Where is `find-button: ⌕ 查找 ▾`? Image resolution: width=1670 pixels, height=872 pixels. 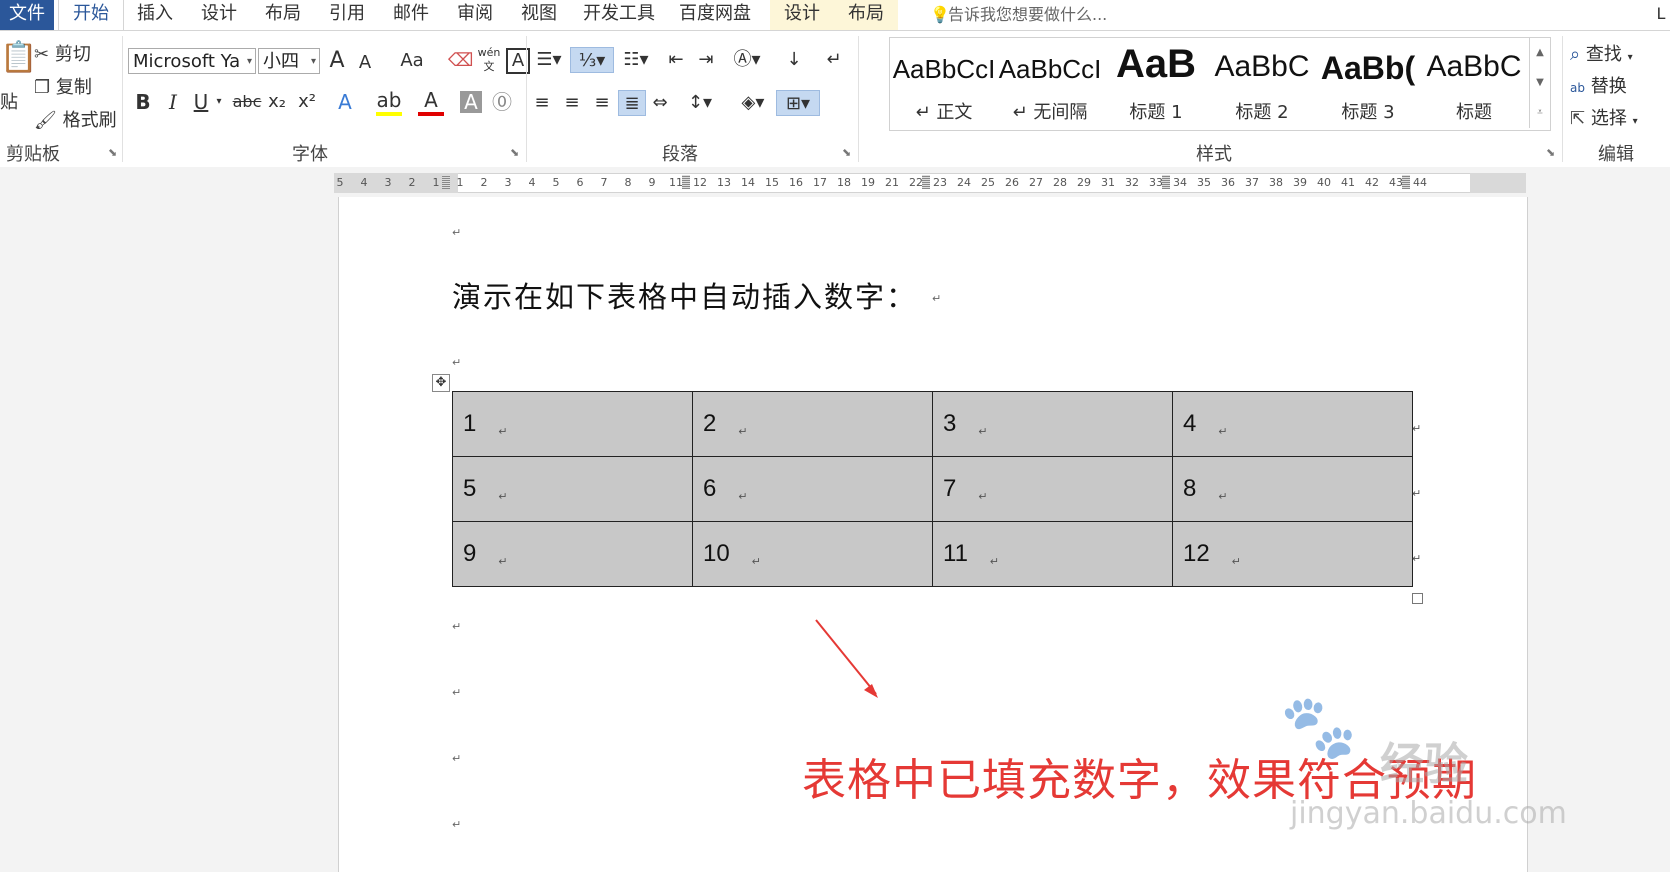
find-button: ⌕ 查找 ▾ is located at coordinates (1601, 53).